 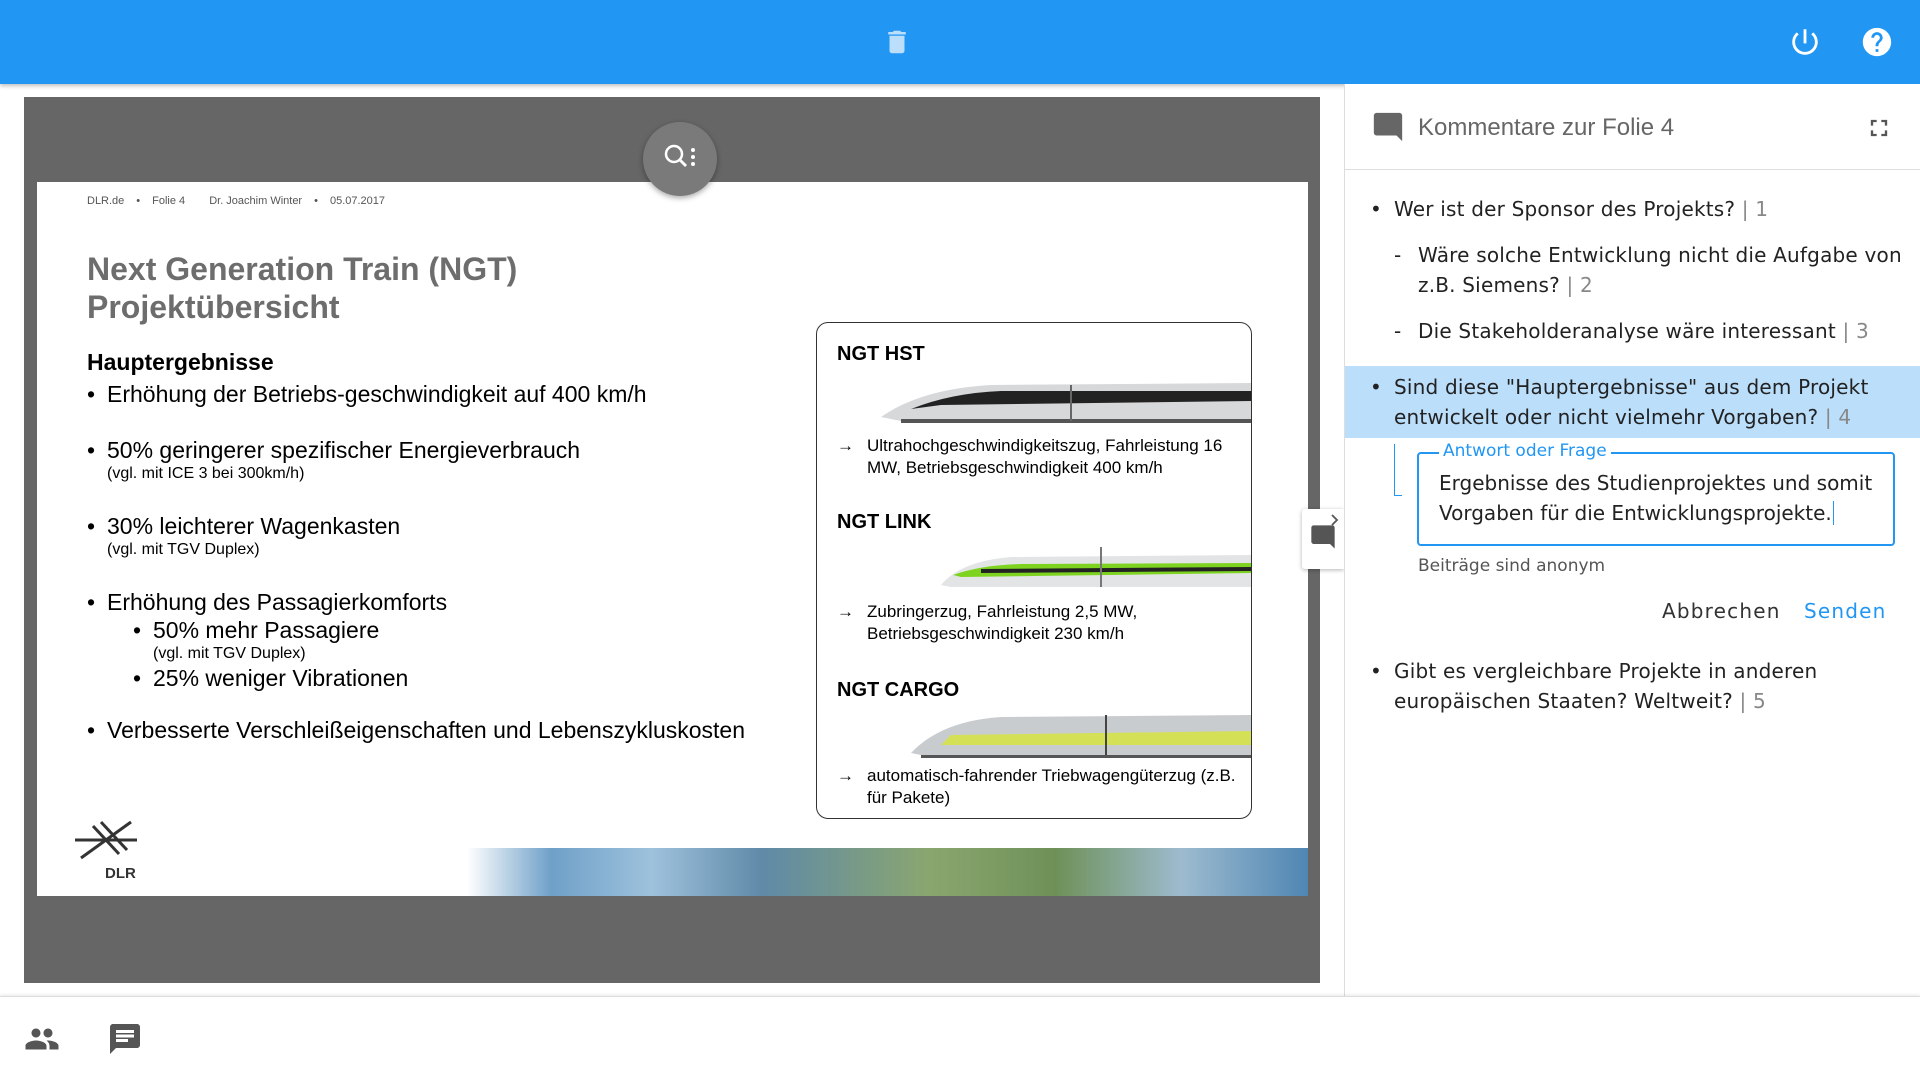 What do you see at coordinates (256, 201) in the screenshot?
I see `slide-meta-author: Dr. Joachim Winter` at bounding box center [256, 201].